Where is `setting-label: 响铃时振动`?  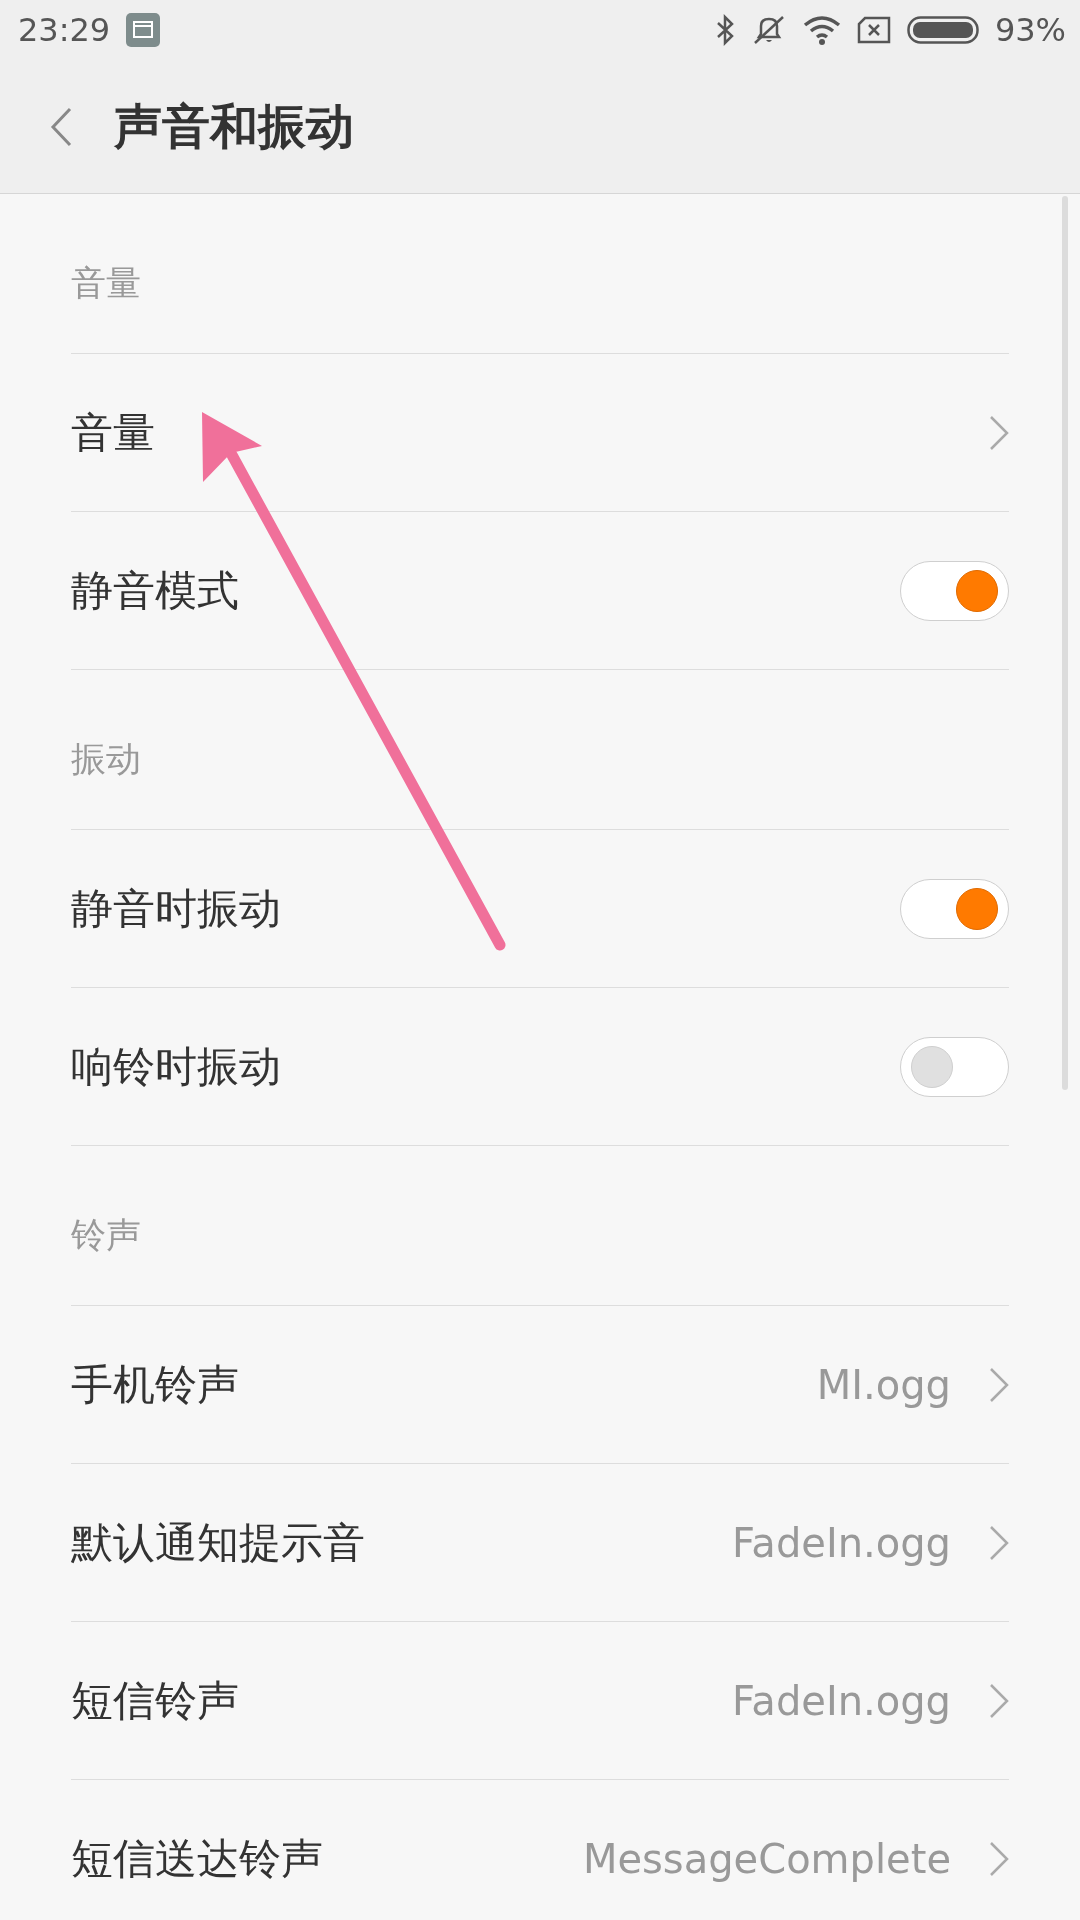
setting-label: 响铃时振动 is located at coordinates (485, 1066).